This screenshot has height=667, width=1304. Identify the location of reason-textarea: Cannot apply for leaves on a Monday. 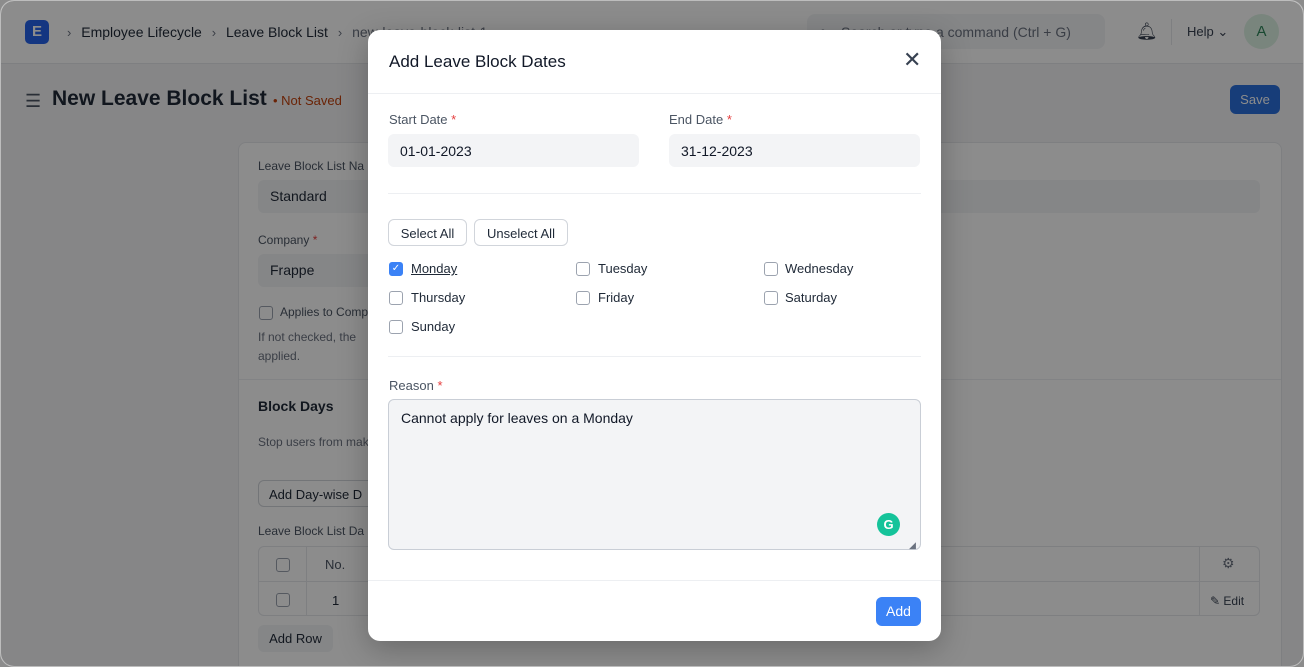
(654, 474).